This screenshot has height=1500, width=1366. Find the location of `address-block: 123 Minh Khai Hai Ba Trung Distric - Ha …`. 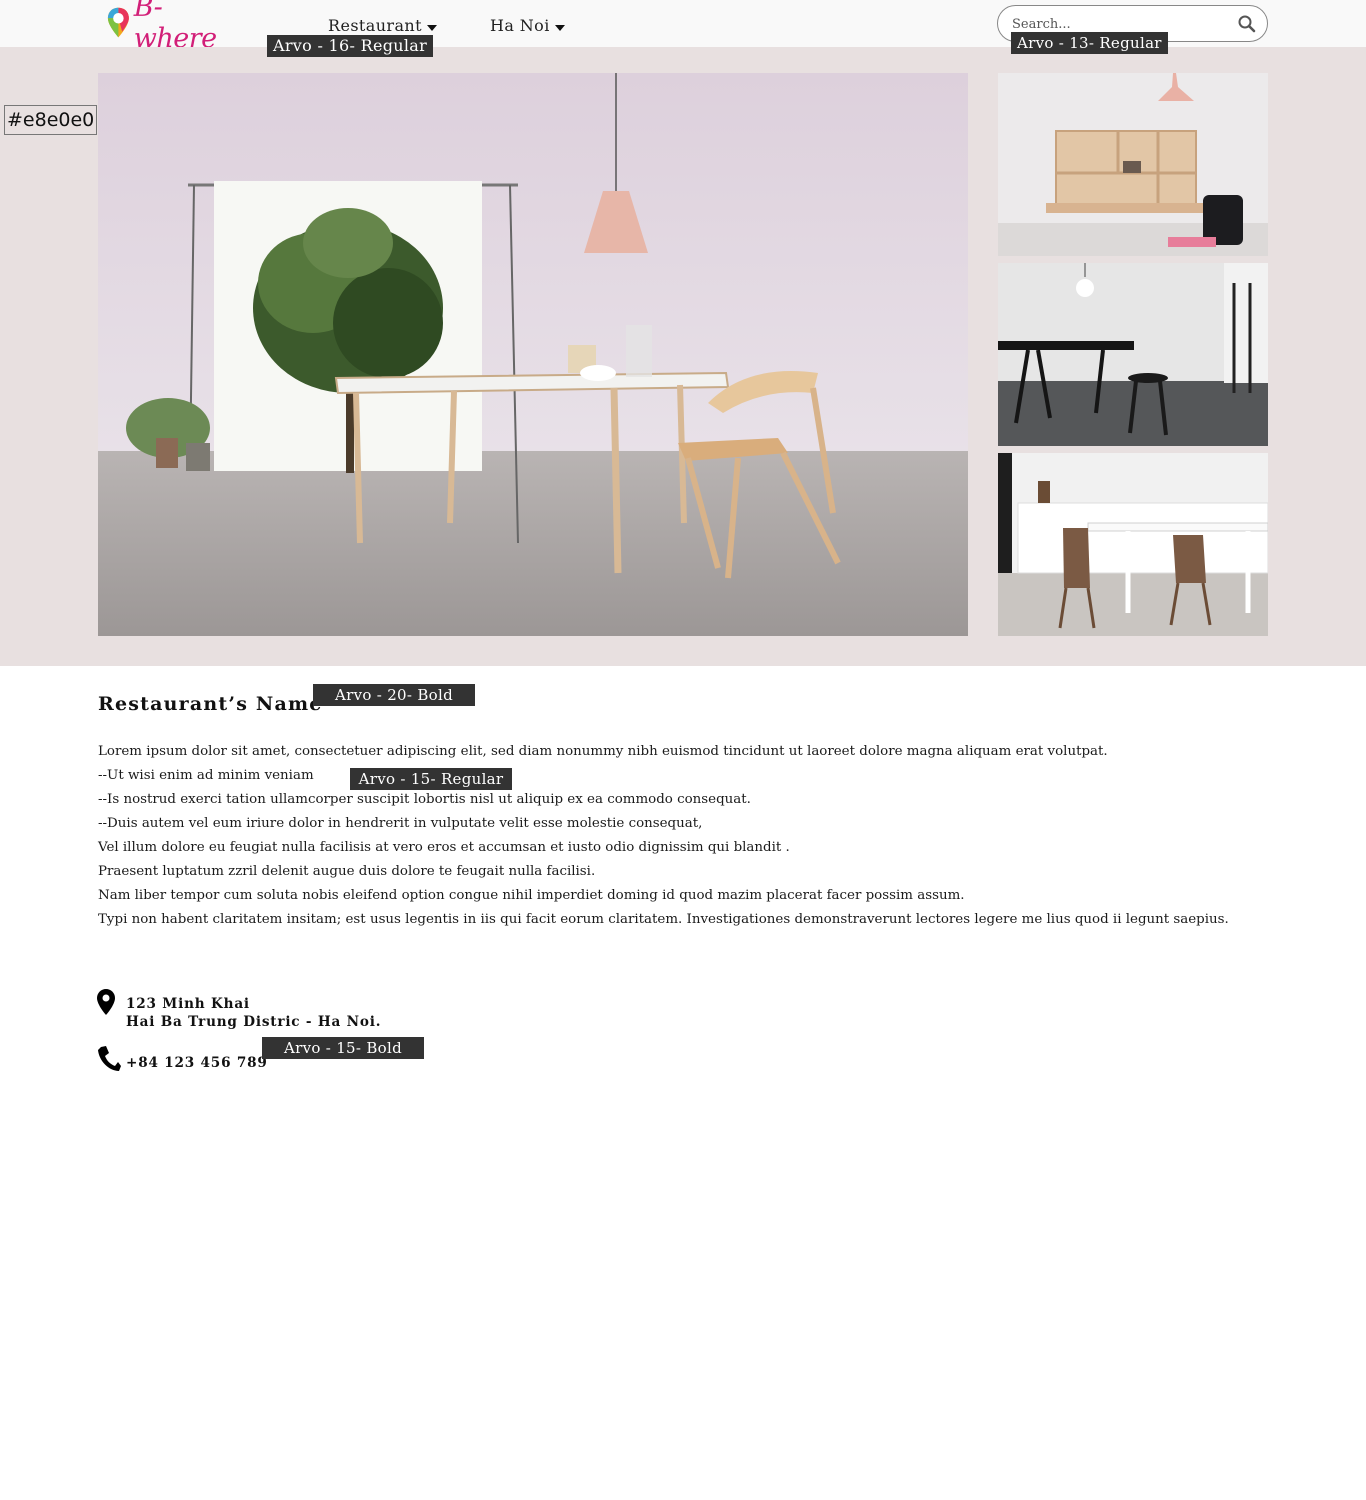

address-block: 123 Minh Khai Hai Ba Trung Distric - Ha … is located at coordinates (239, 1009).